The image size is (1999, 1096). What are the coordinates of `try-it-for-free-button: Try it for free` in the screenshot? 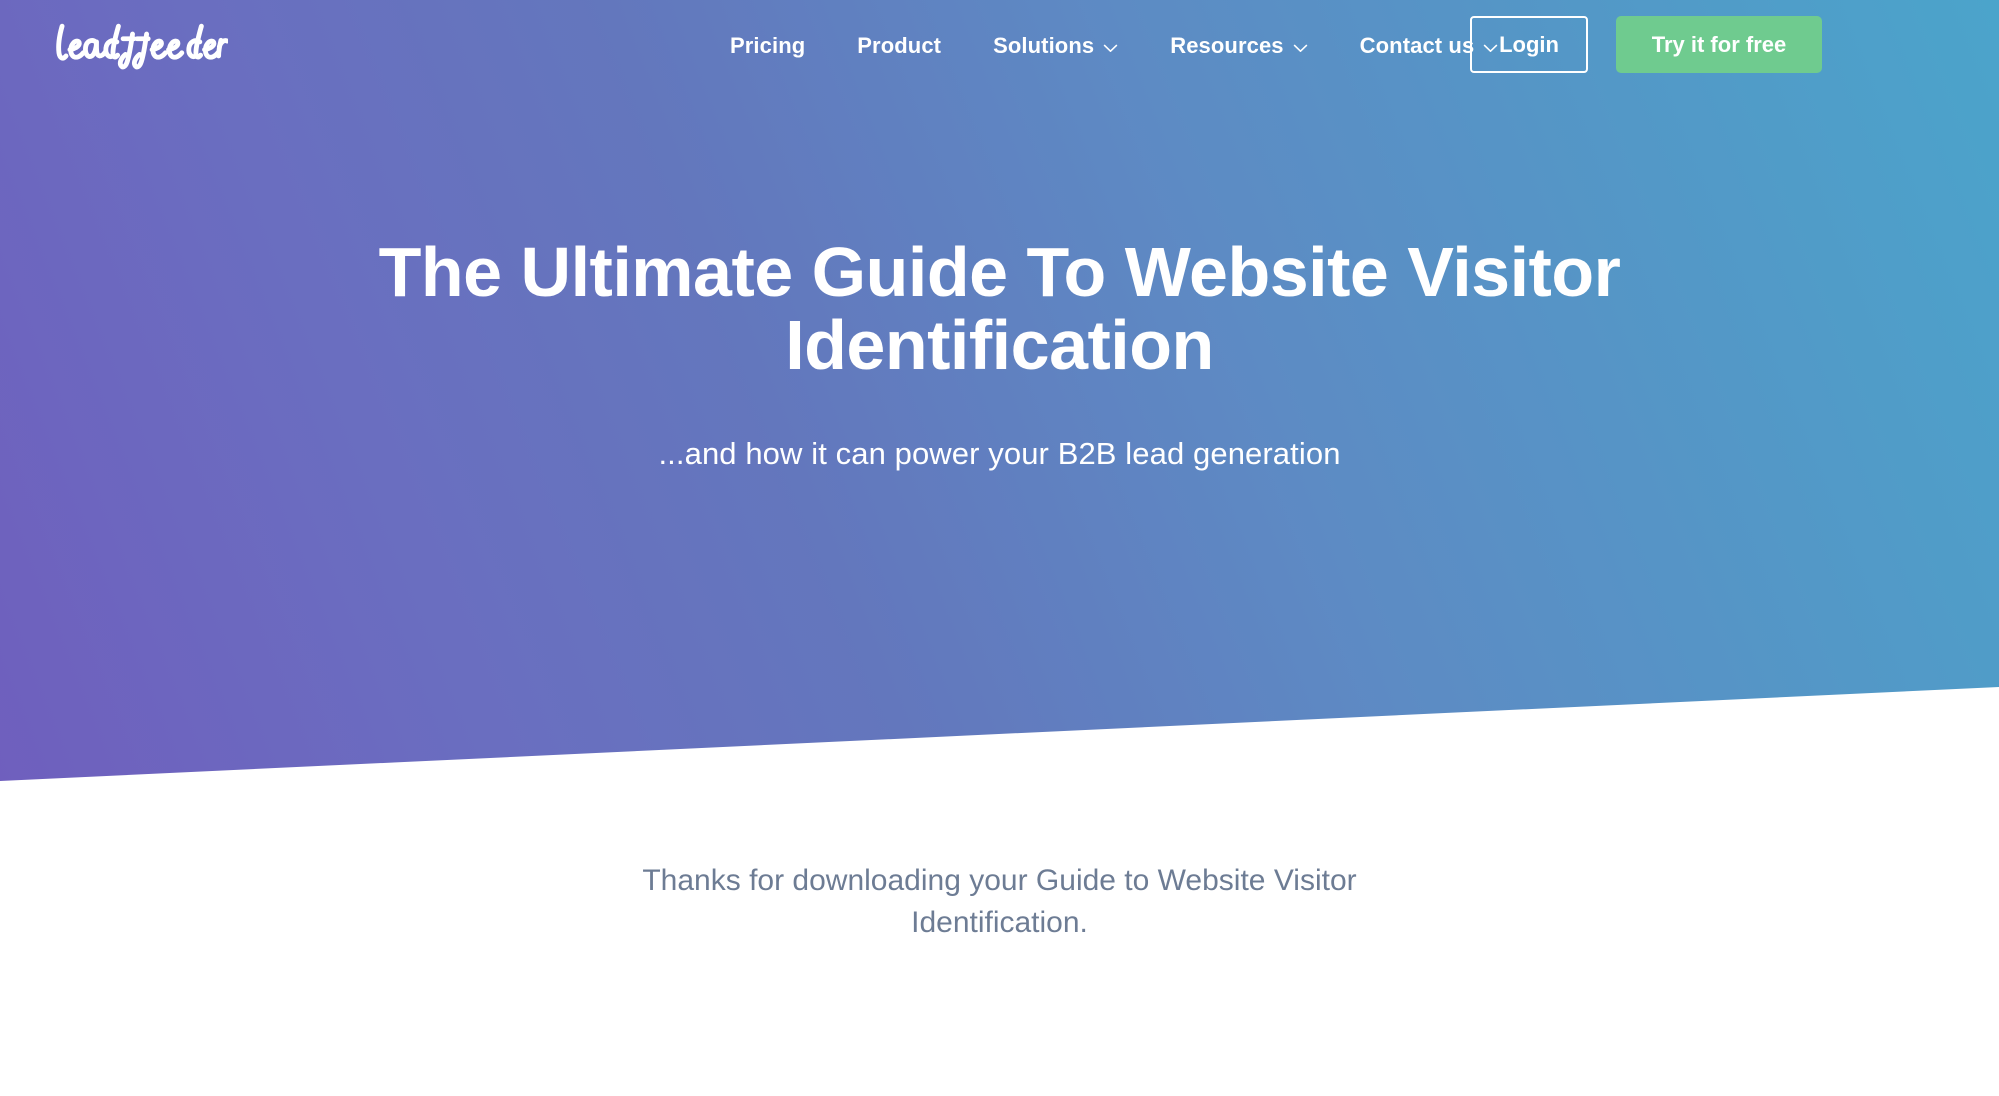 It's located at (1719, 44).